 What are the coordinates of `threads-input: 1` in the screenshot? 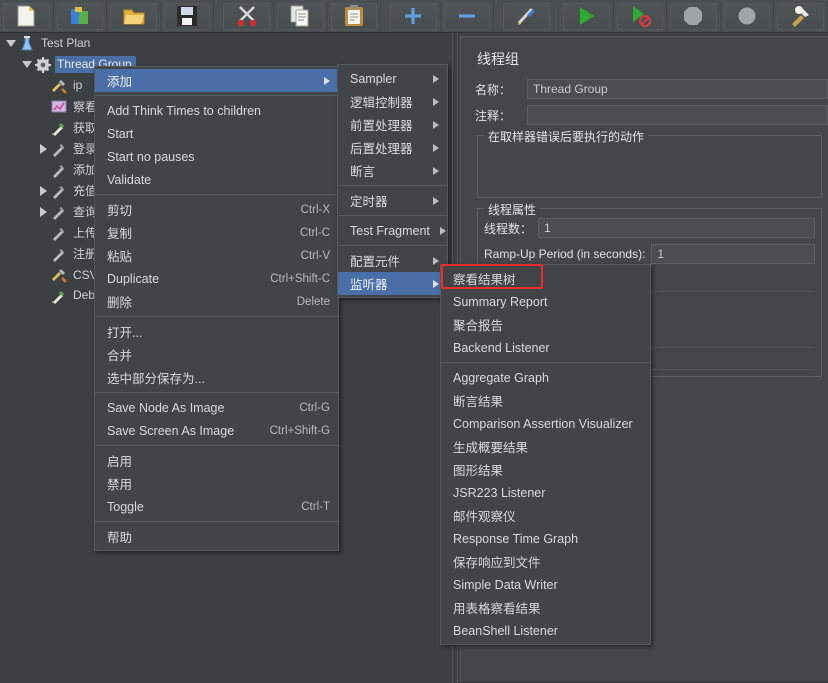 It's located at (676, 228).